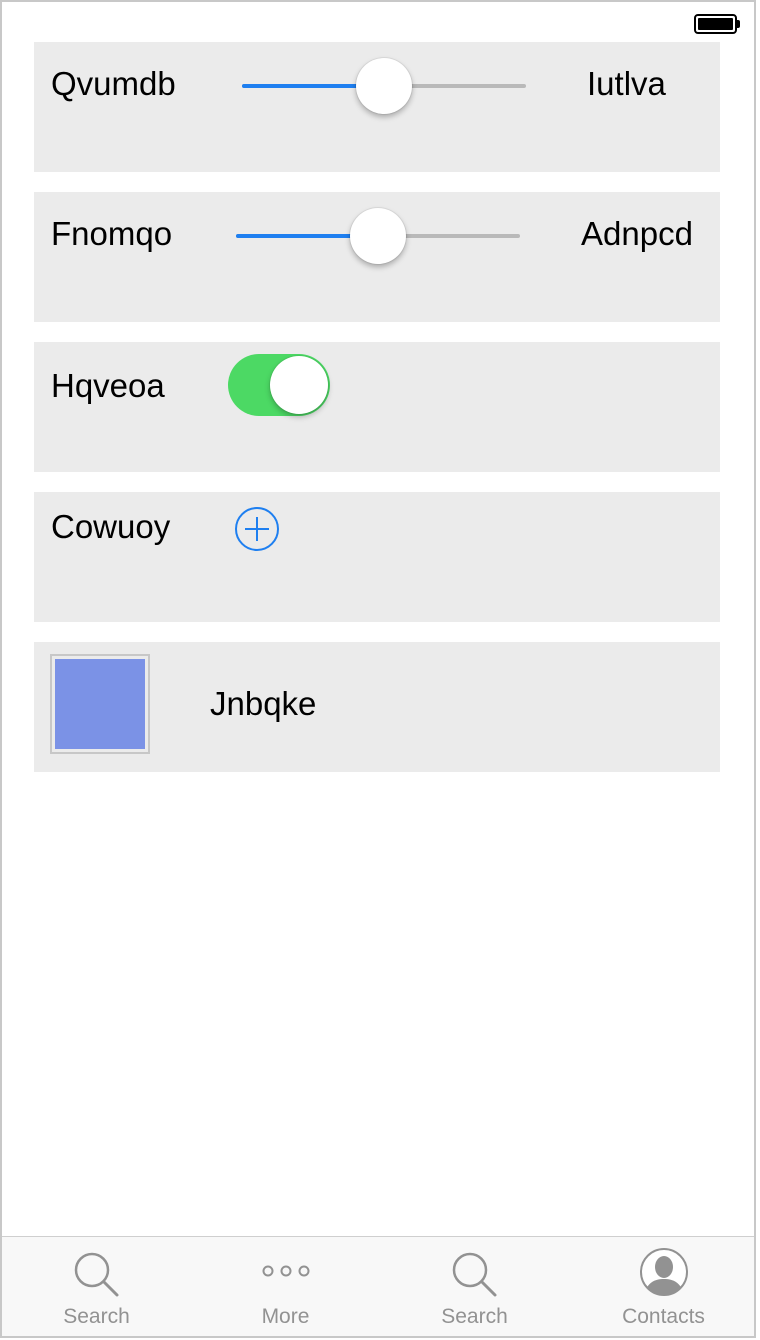 The image size is (760, 1340). What do you see at coordinates (108, 385) in the screenshot?
I see `toggle-row-label: Hqveoa` at bounding box center [108, 385].